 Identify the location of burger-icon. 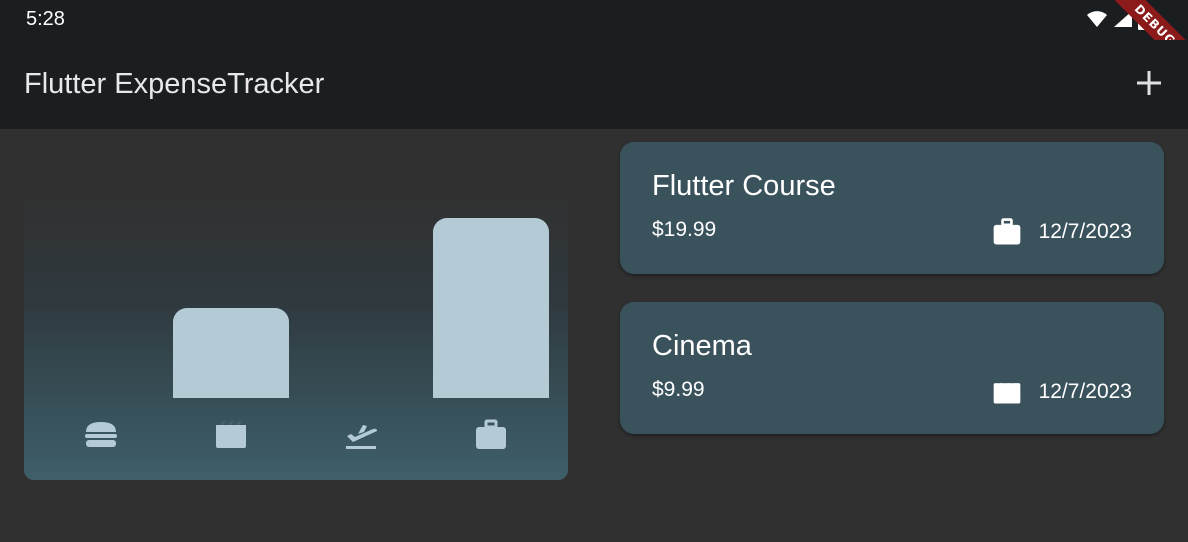
(101, 434).